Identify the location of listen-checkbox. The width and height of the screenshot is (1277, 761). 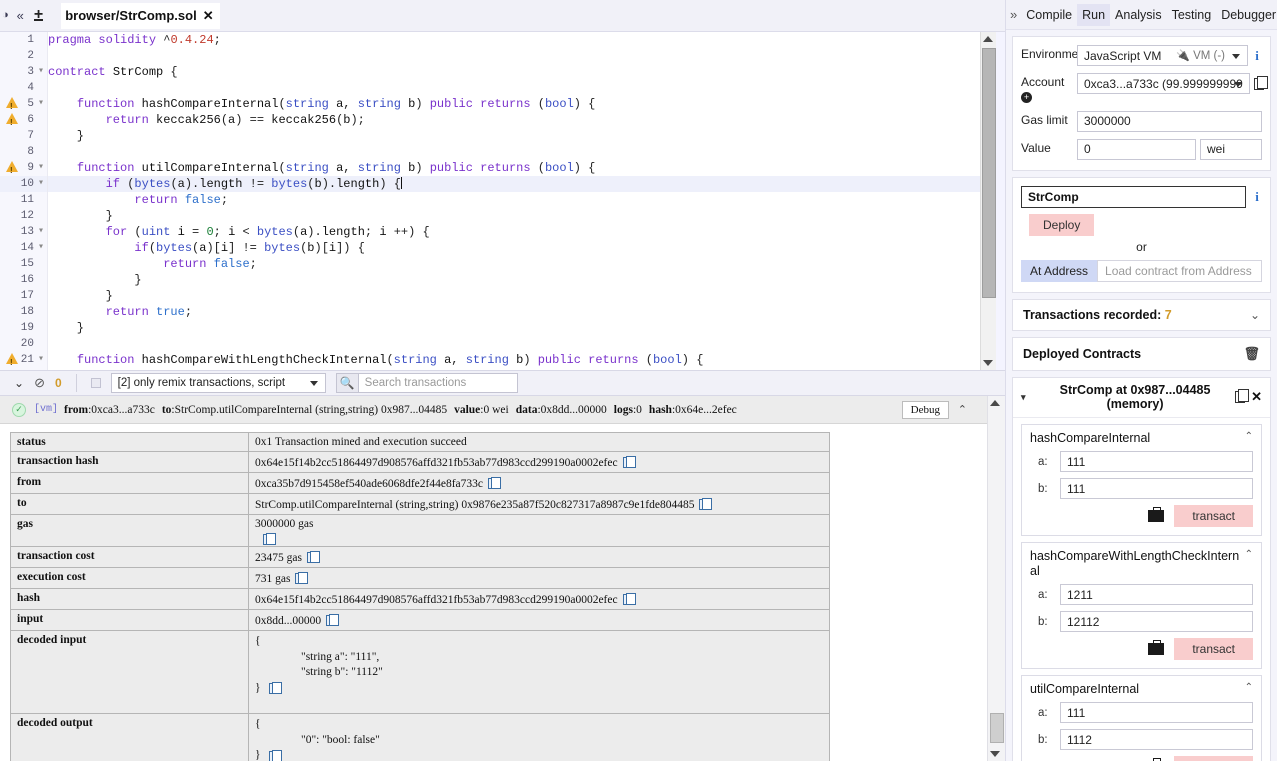
(95, 383).